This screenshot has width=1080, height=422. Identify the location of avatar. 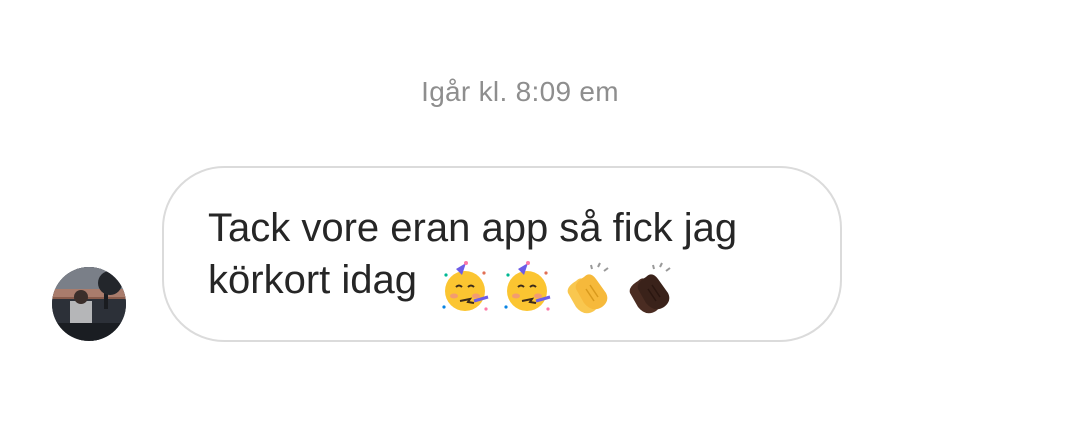
(89, 304).